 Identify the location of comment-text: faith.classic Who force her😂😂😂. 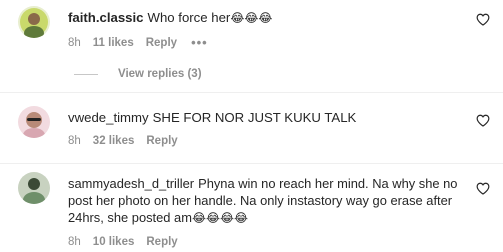
(263, 18).